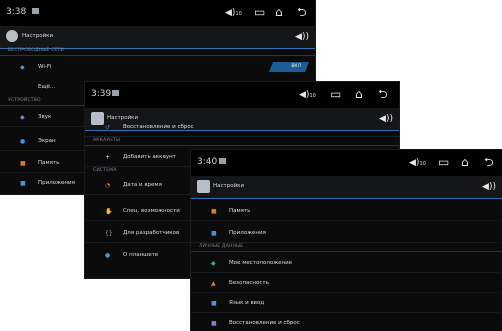 This screenshot has width=502, height=331. I want to click on info-icon: ●, so click(108, 255).